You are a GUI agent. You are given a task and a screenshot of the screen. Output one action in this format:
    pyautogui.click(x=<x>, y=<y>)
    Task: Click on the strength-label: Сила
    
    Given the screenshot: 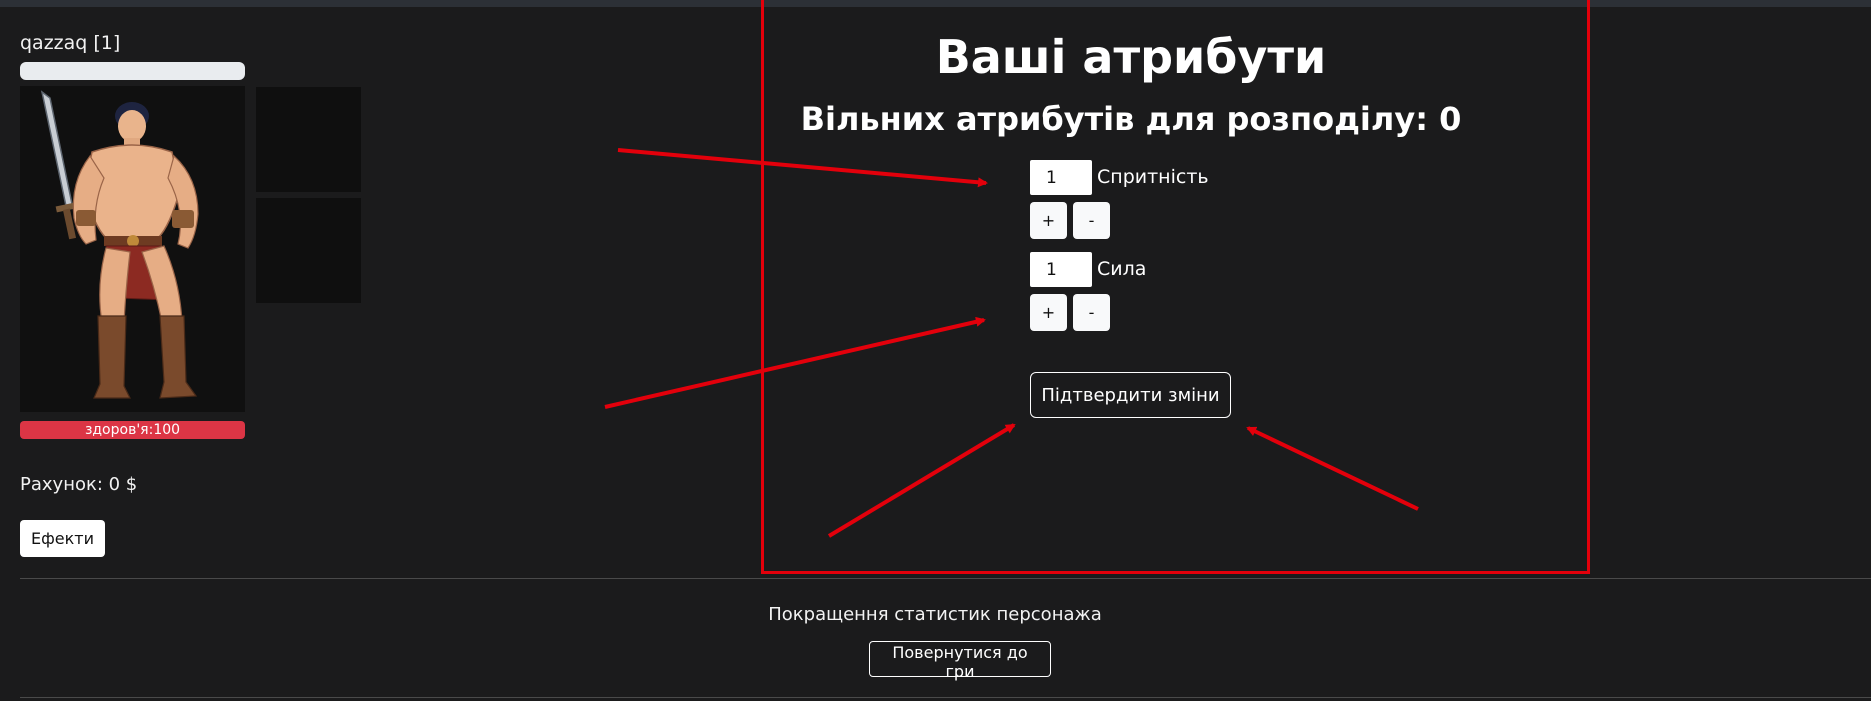 What is the action you would take?
    pyautogui.click(x=1122, y=269)
    